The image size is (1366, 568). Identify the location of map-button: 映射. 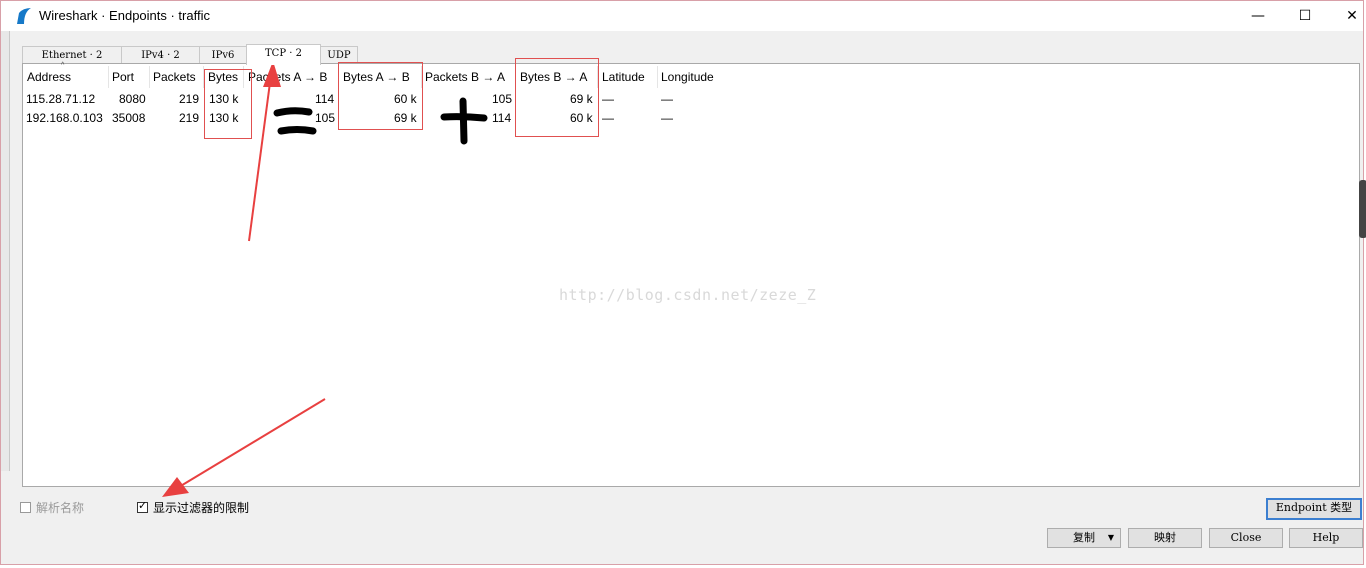
(1165, 538).